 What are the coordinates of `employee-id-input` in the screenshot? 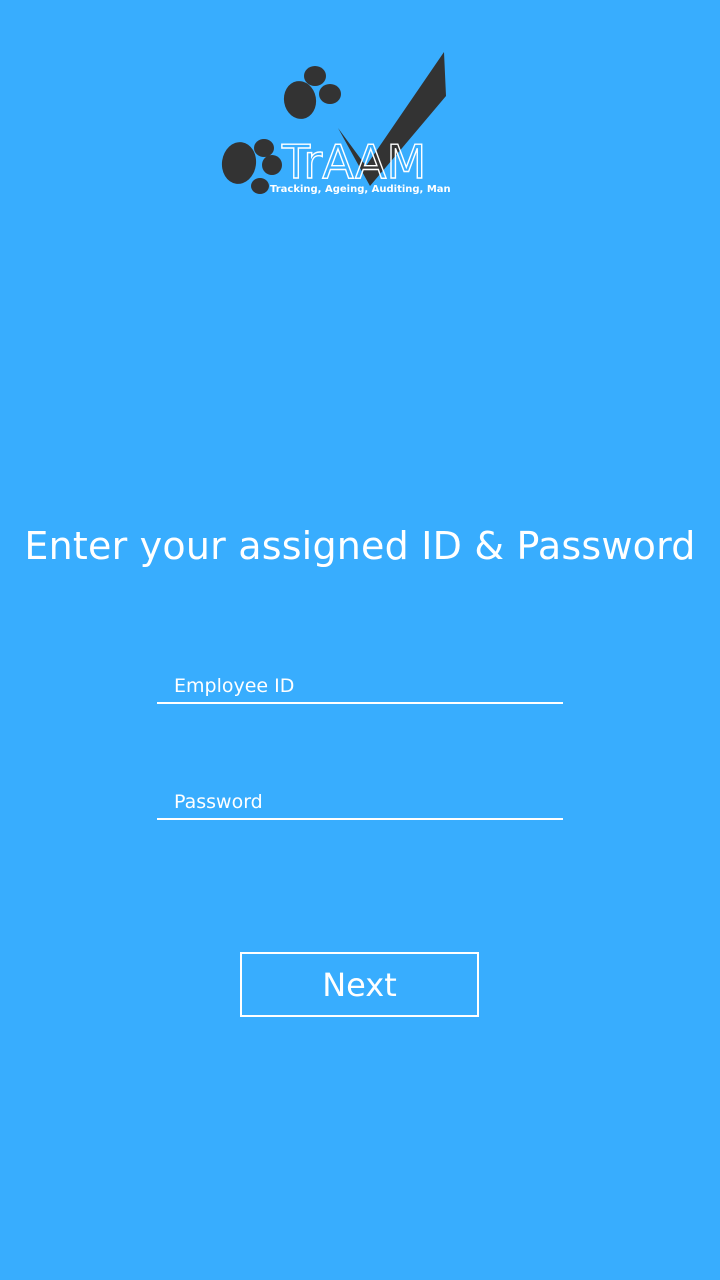 It's located at (360, 683).